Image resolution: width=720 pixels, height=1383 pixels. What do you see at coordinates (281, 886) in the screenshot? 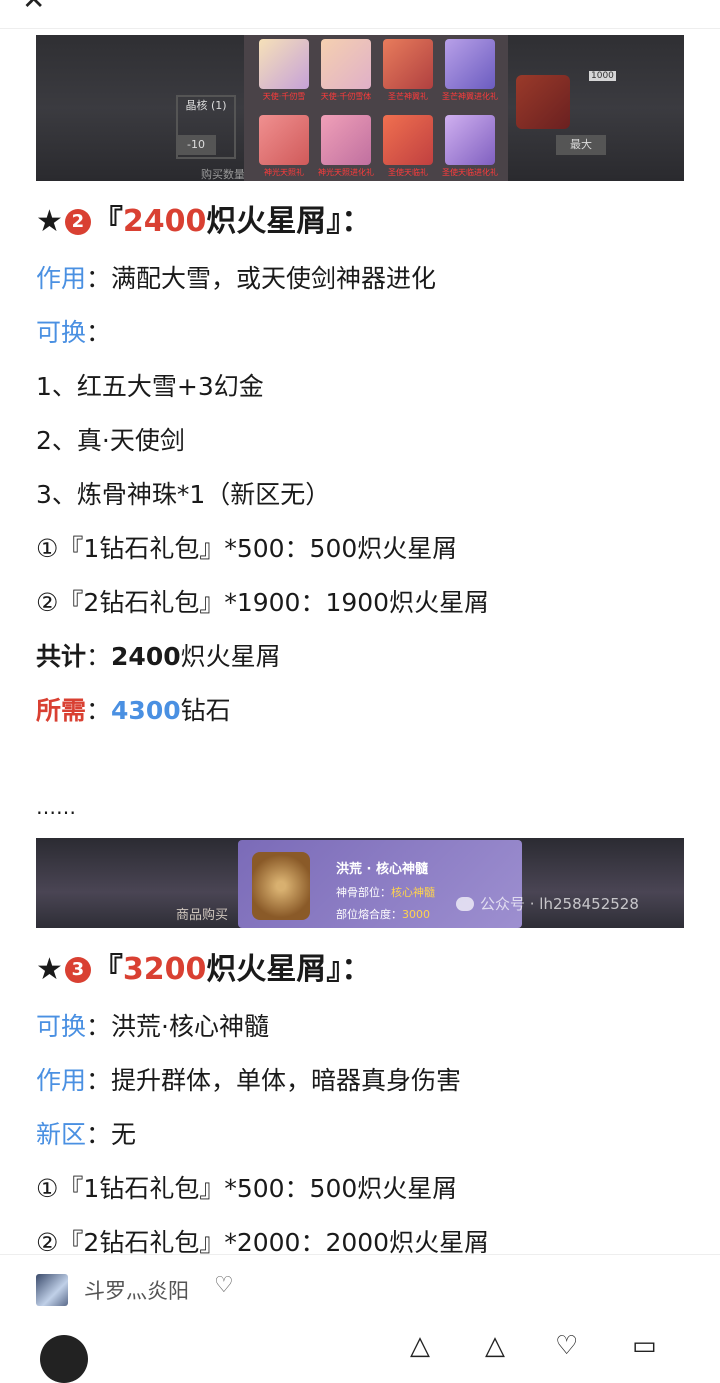
I see `emblem-icon` at bounding box center [281, 886].